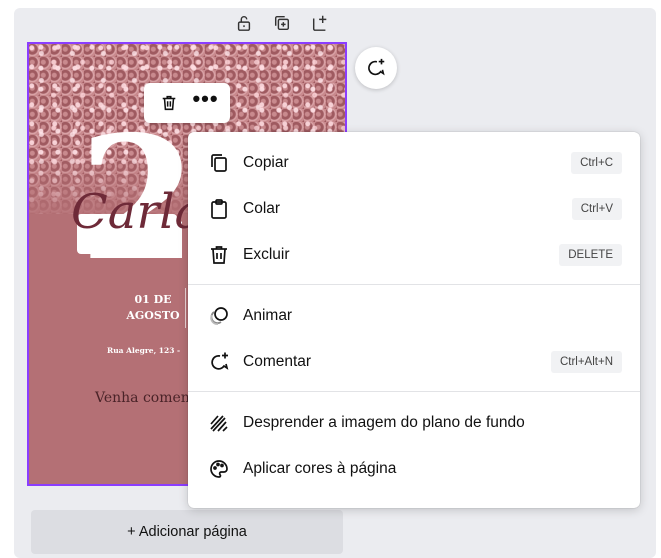 The image size is (661, 558). I want to click on menu-item-paste: Colar Ctrl+V, so click(414, 209).